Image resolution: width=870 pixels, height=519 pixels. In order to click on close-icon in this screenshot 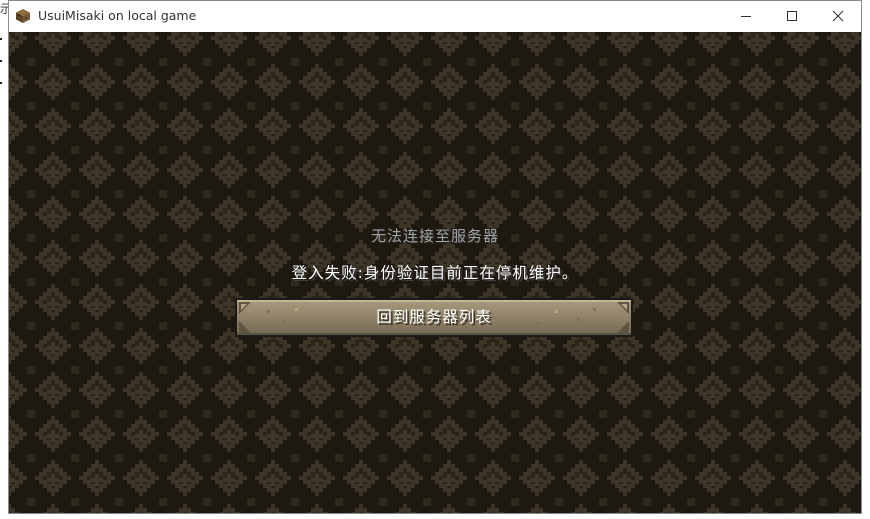, I will do `click(838, 16)`.